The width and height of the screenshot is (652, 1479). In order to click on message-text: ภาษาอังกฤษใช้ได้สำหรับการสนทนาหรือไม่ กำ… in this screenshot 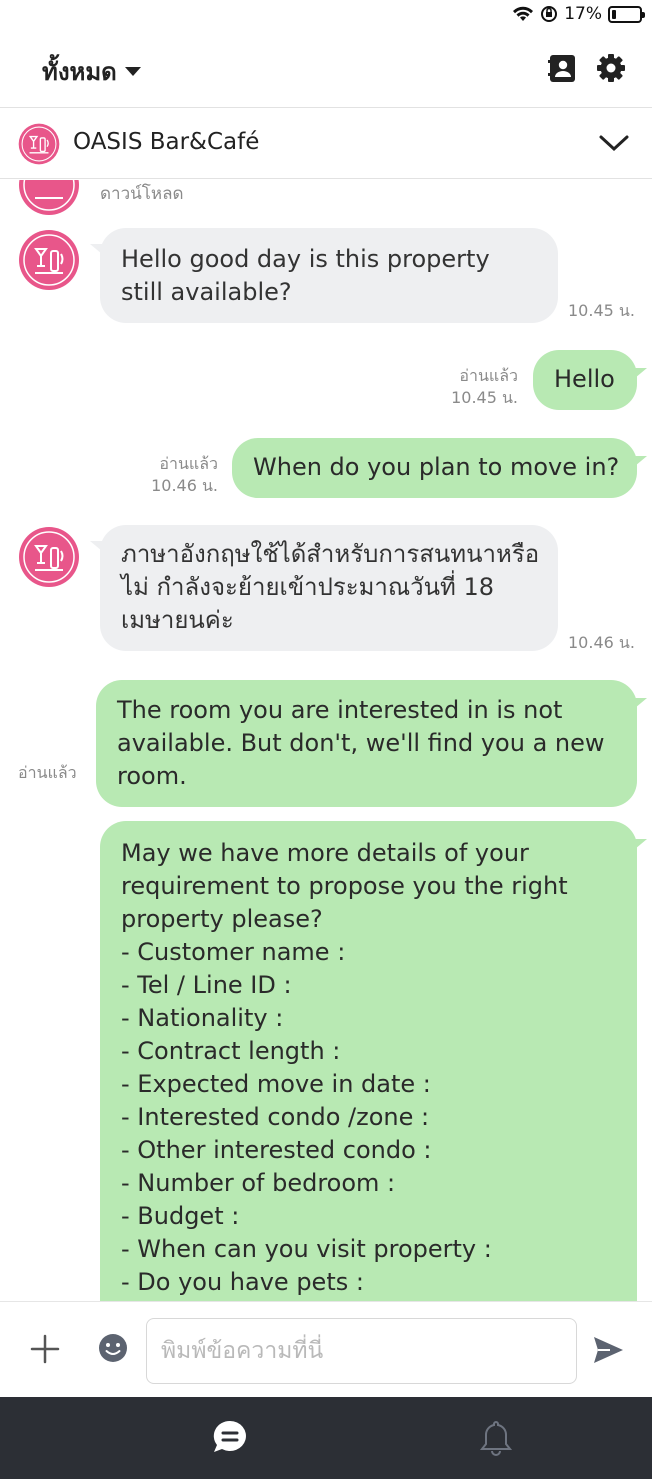, I will do `click(330, 587)`.